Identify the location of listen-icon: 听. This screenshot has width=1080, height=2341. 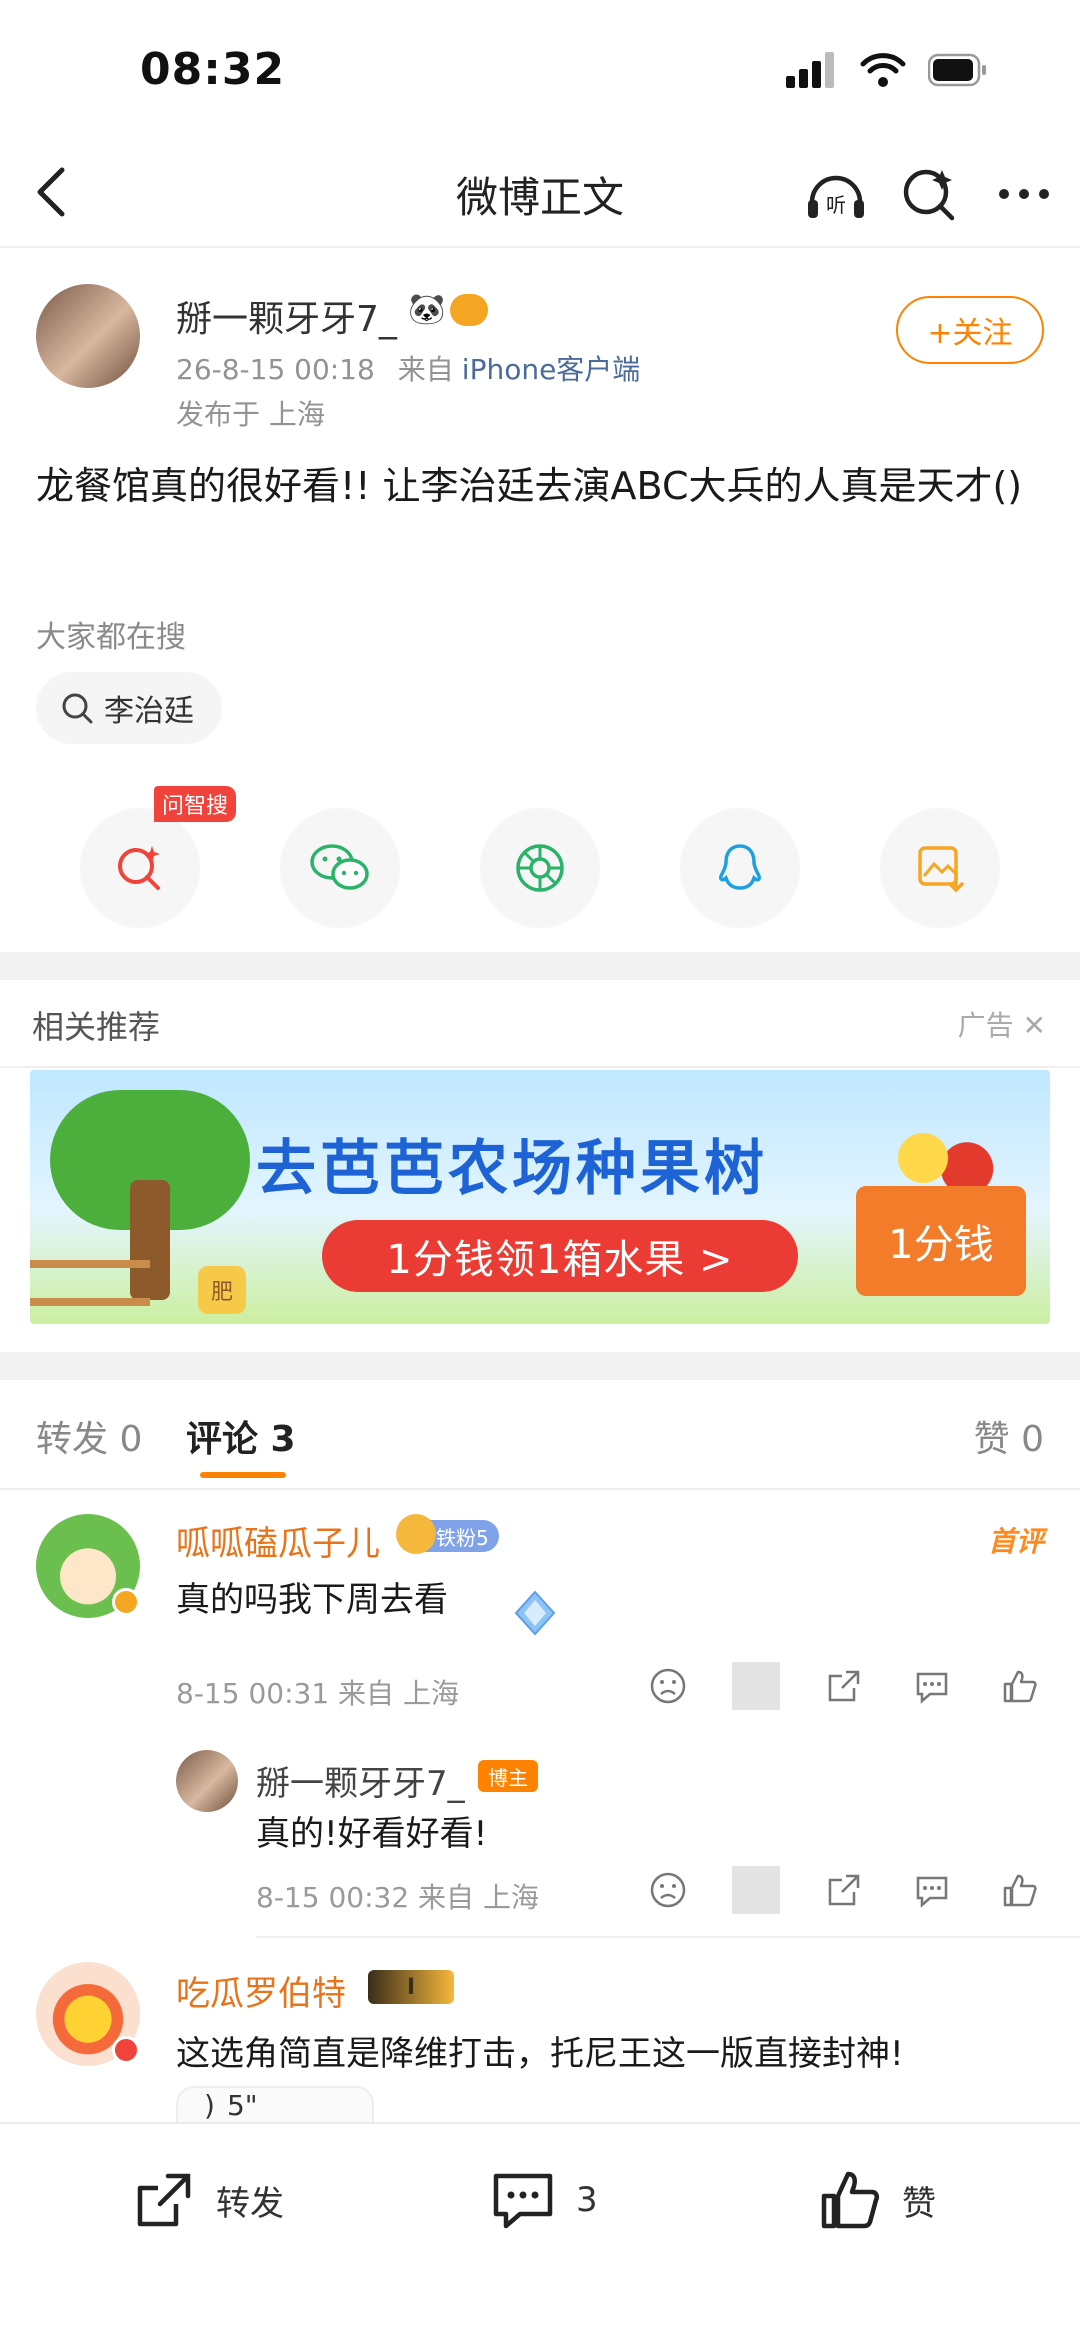
(836, 194).